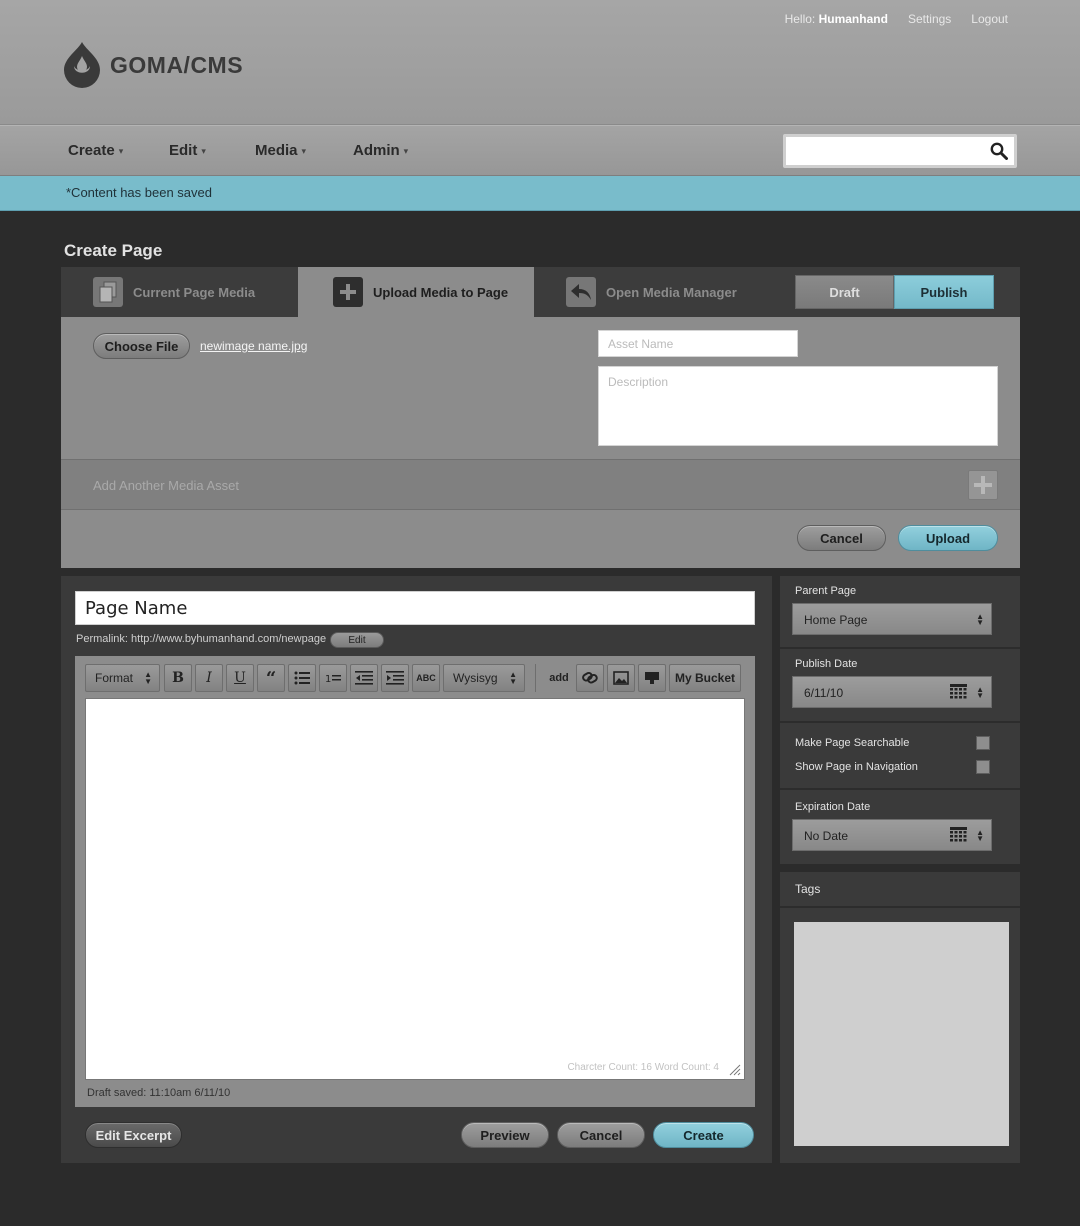 This screenshot has width=1080, height=1226. Describe the element at coordinates (735, 1070) in the screenshot. I see `resize-grip-icon` at that location.